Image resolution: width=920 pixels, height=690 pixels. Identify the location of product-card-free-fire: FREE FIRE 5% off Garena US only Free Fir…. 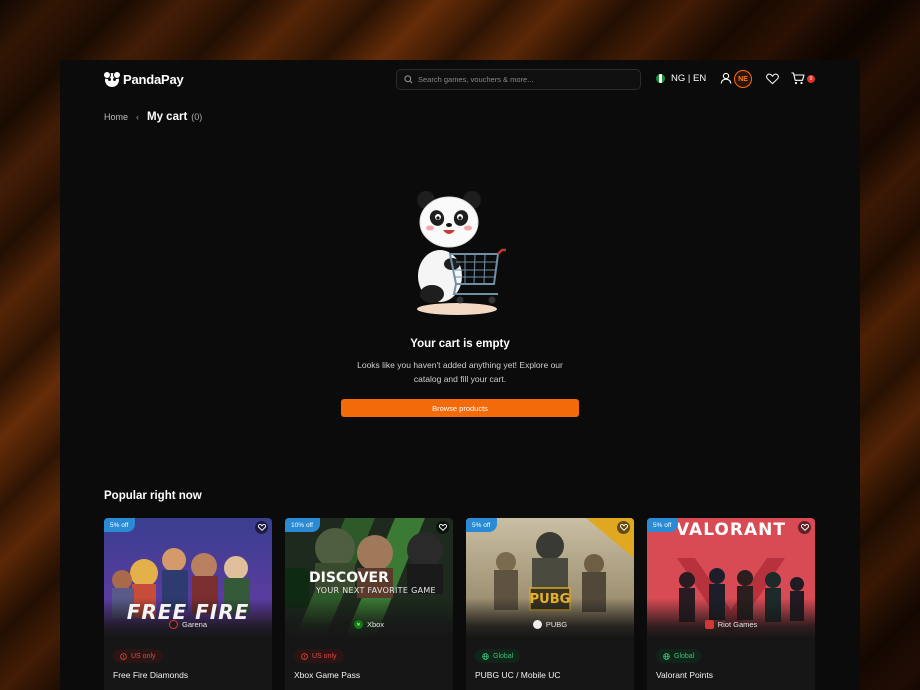
(188, 604).